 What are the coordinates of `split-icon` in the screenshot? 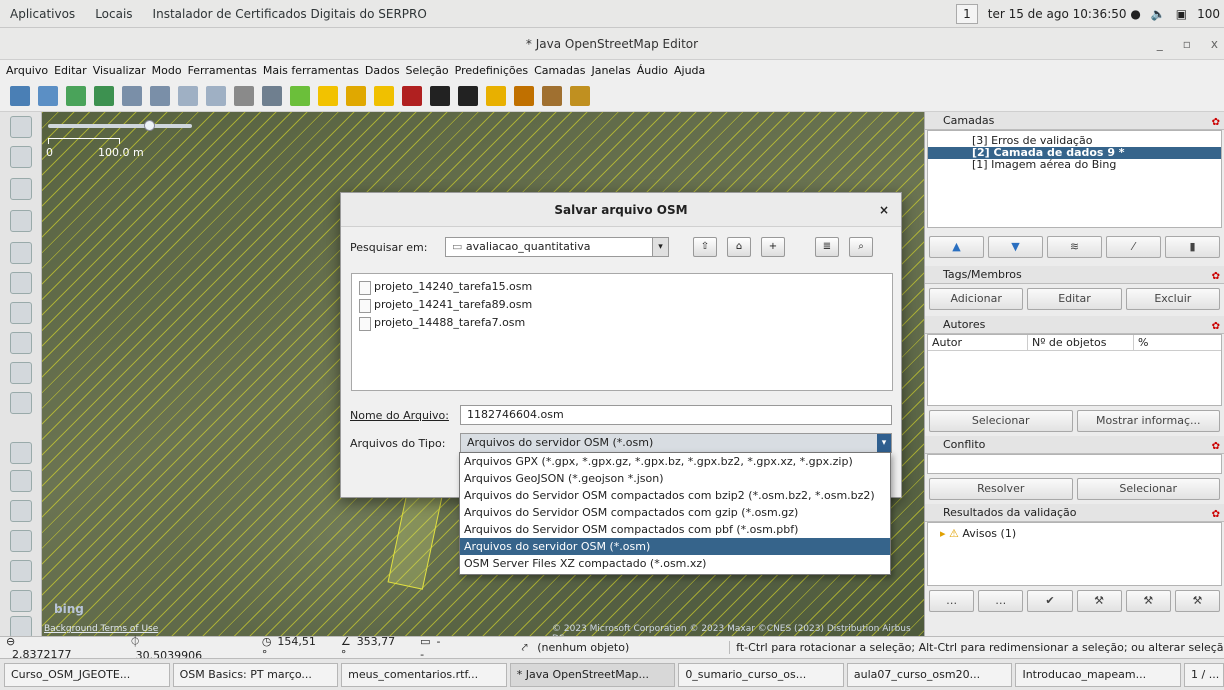 It's located at (21, 343).